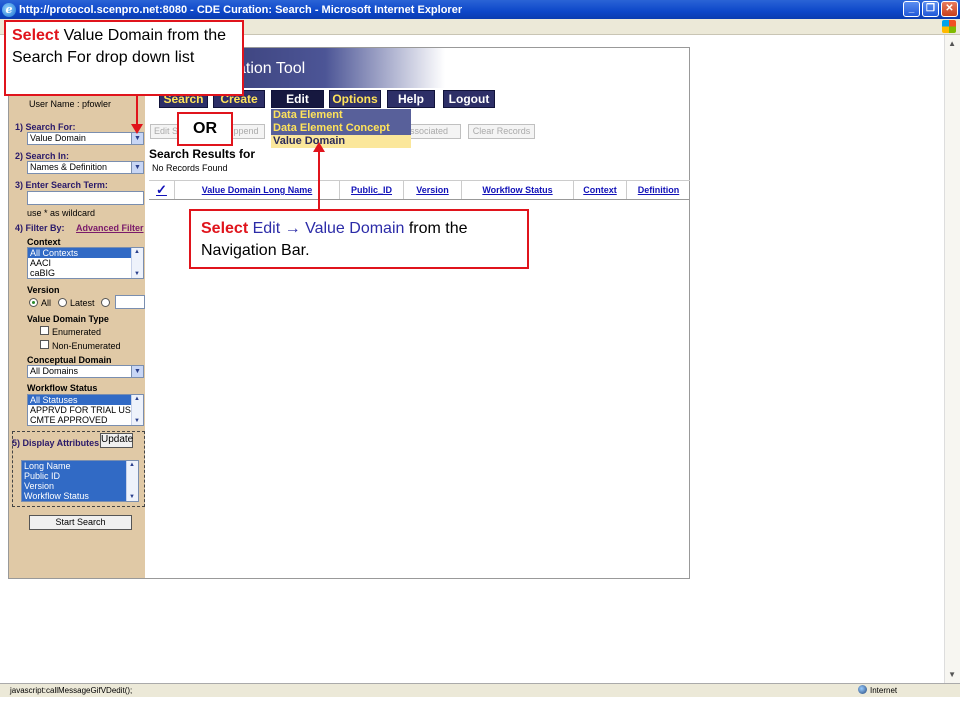 This screenshot has height=720, width=960. I want to click on user-name: User Name : pfowler, so click(70, 104).